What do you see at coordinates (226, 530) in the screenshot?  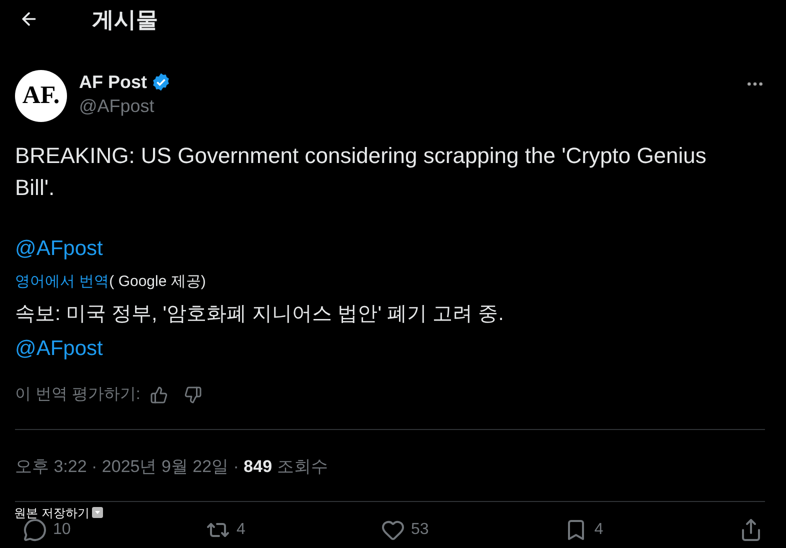 I see `repost-button: 4` at bounding box center [226, 530].